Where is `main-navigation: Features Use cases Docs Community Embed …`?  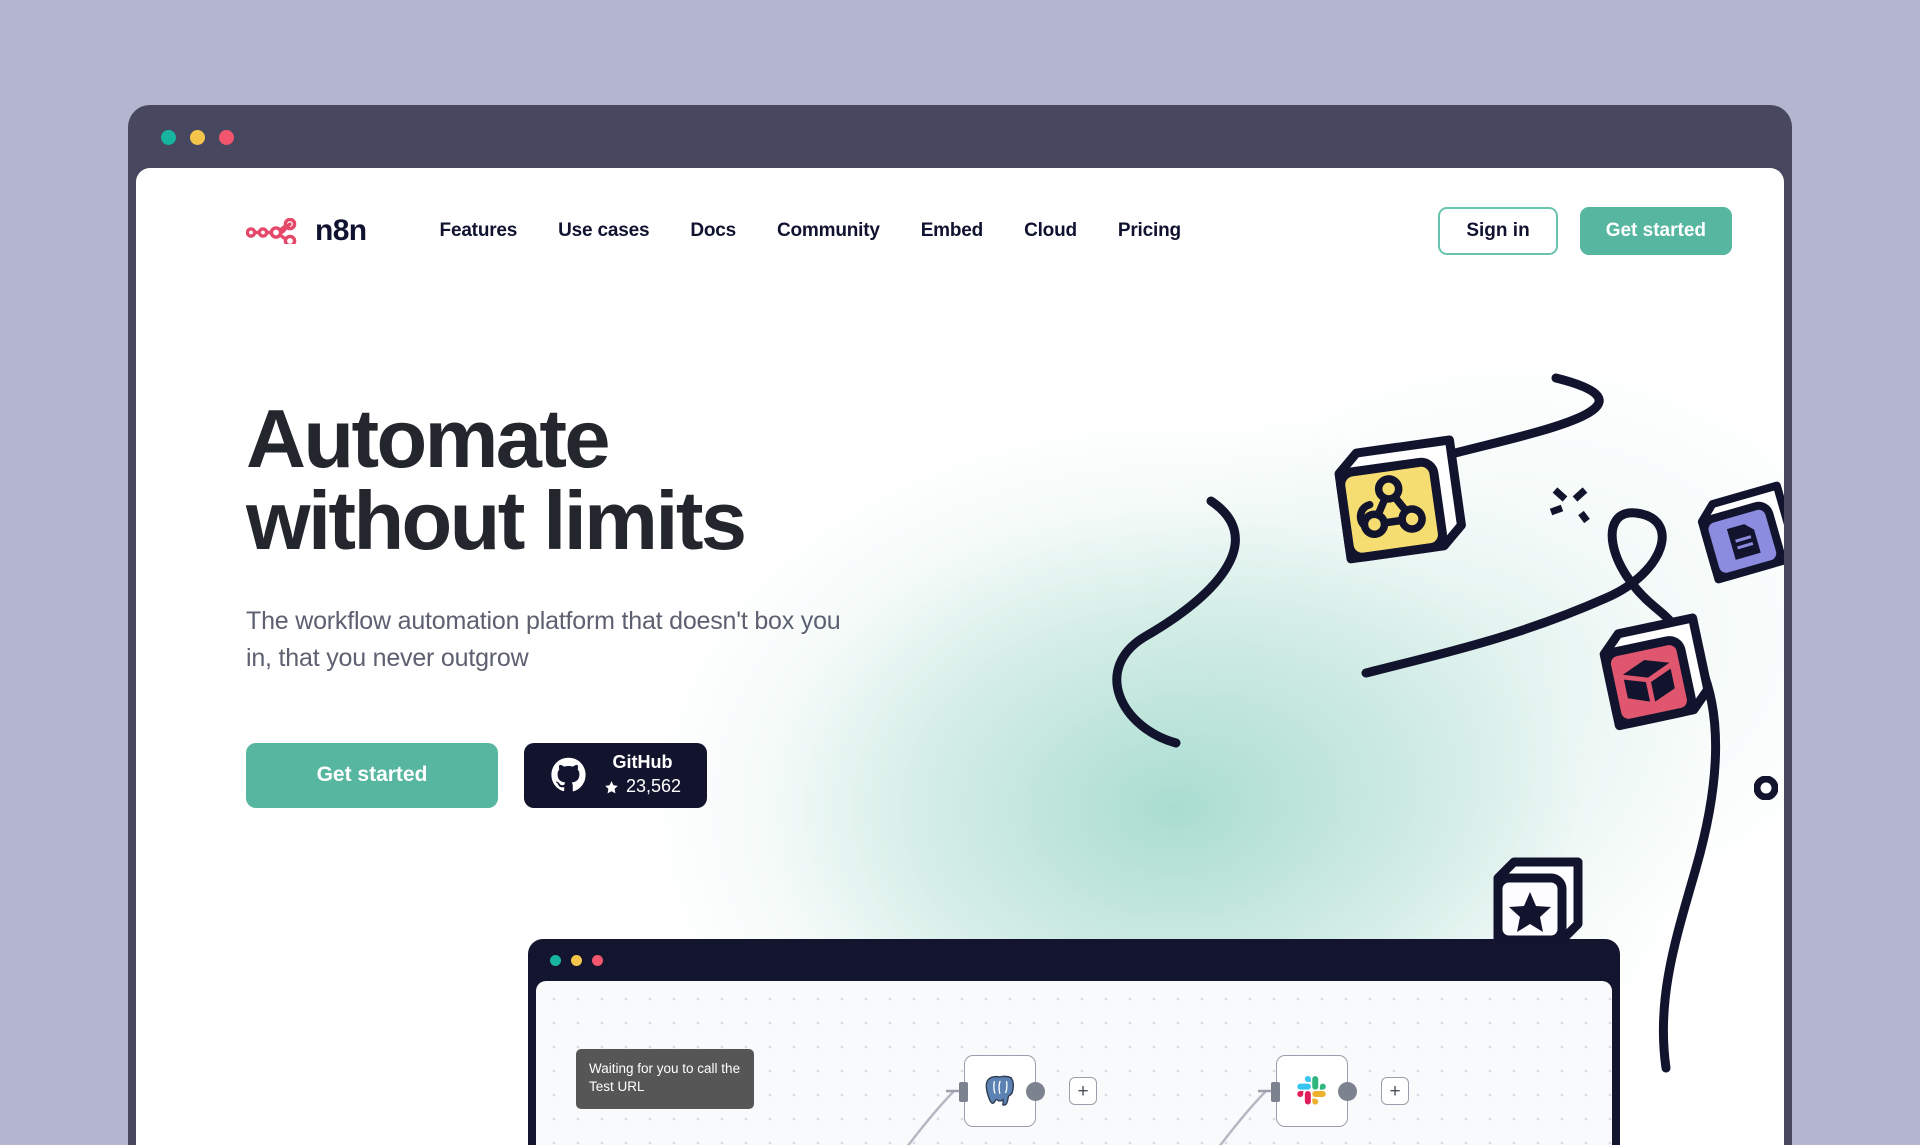
main-navigation: Features Use cases Docs Community Embed … is located at coordinates (811, 231).